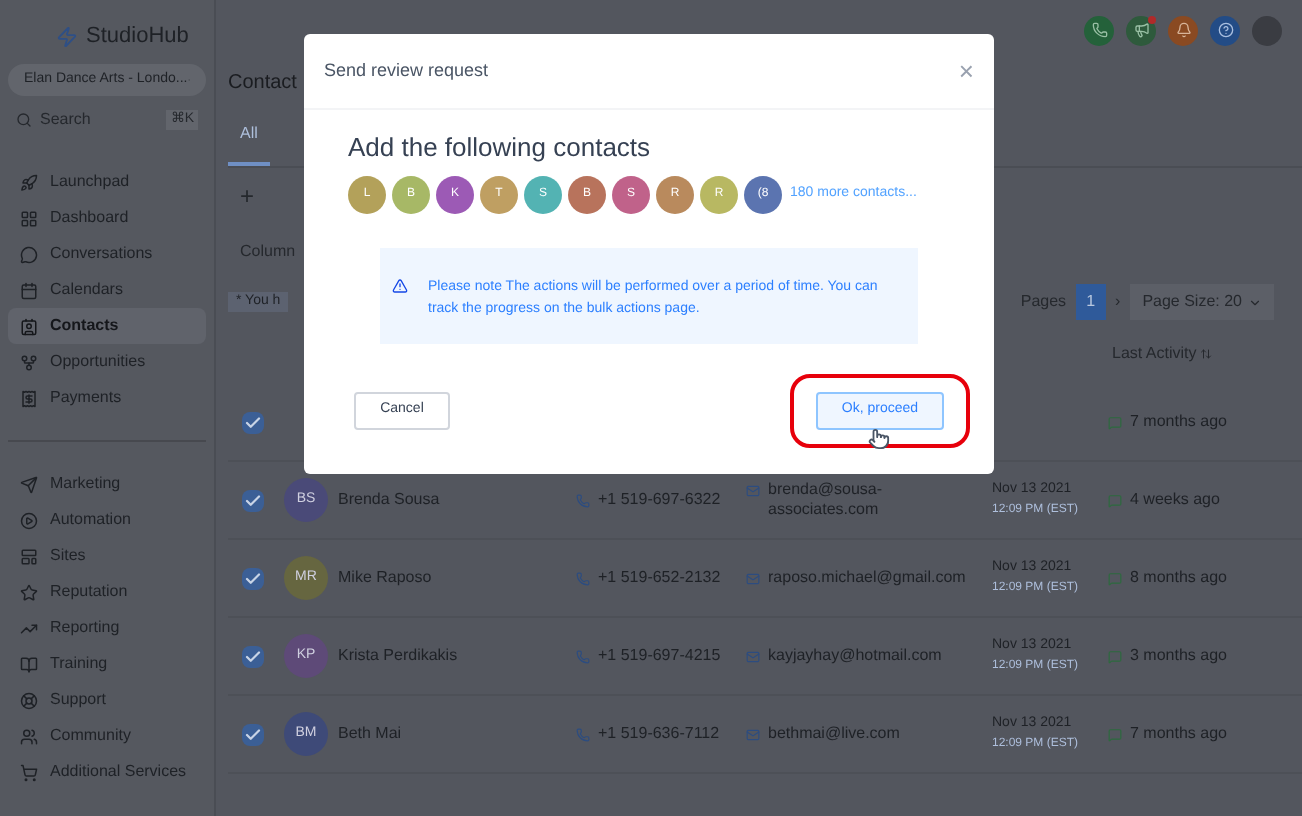  Describe the element at coordinates (868, 578) in the screenshot. I see `contact-email: raposo.michael@gmail.com` at that location.